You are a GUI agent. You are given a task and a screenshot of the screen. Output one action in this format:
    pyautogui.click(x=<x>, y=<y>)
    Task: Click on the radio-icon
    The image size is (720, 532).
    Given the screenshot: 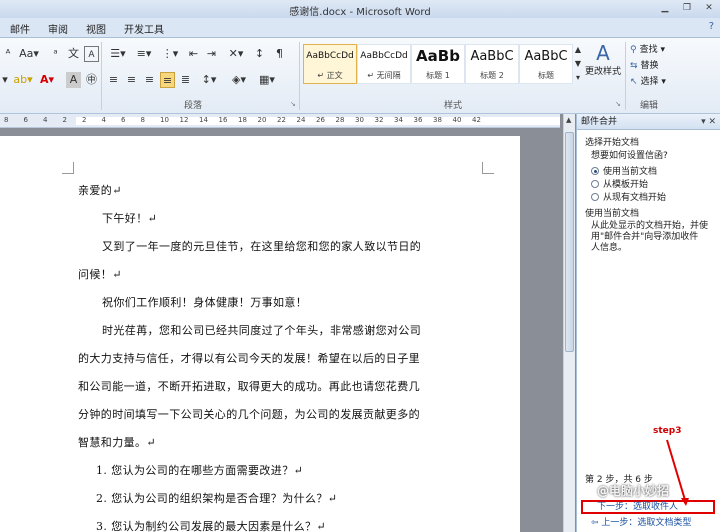 What is the action you would take?
    pyautogui.click(x=595, y=183)
    